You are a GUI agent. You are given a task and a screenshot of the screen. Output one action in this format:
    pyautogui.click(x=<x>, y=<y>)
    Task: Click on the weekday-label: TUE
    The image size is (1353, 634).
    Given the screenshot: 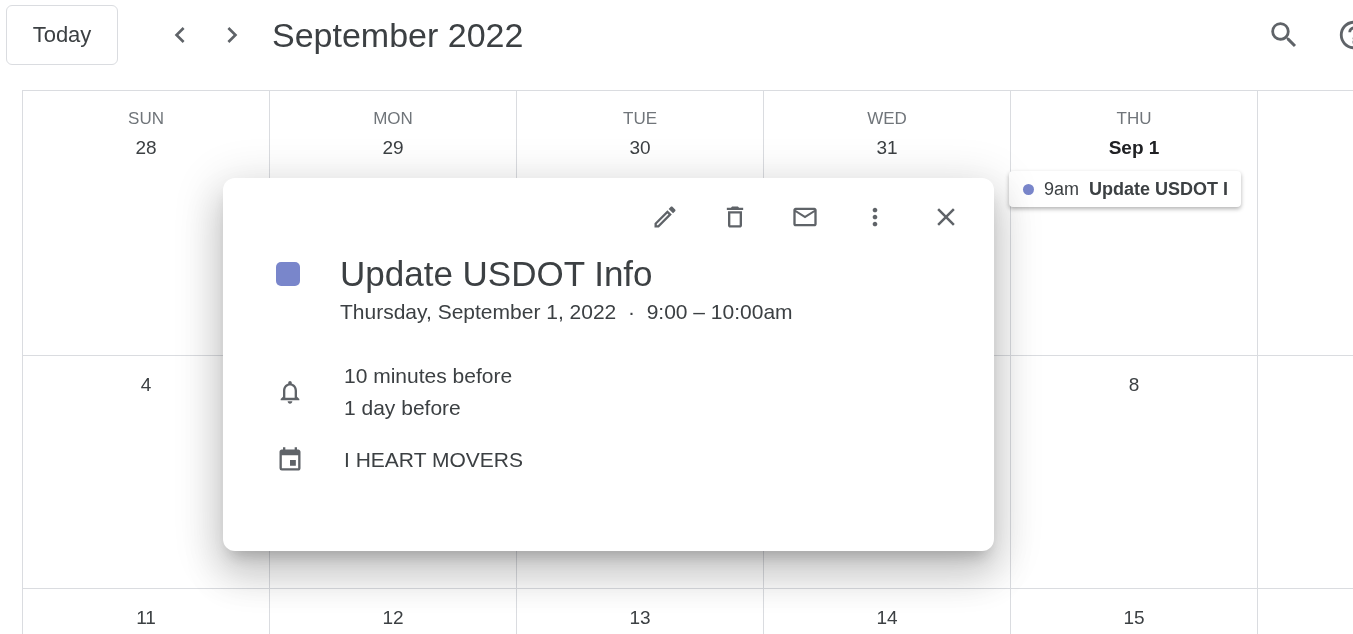 What is the action you would take?
    pyautogui.click(x=640, y=119)
    